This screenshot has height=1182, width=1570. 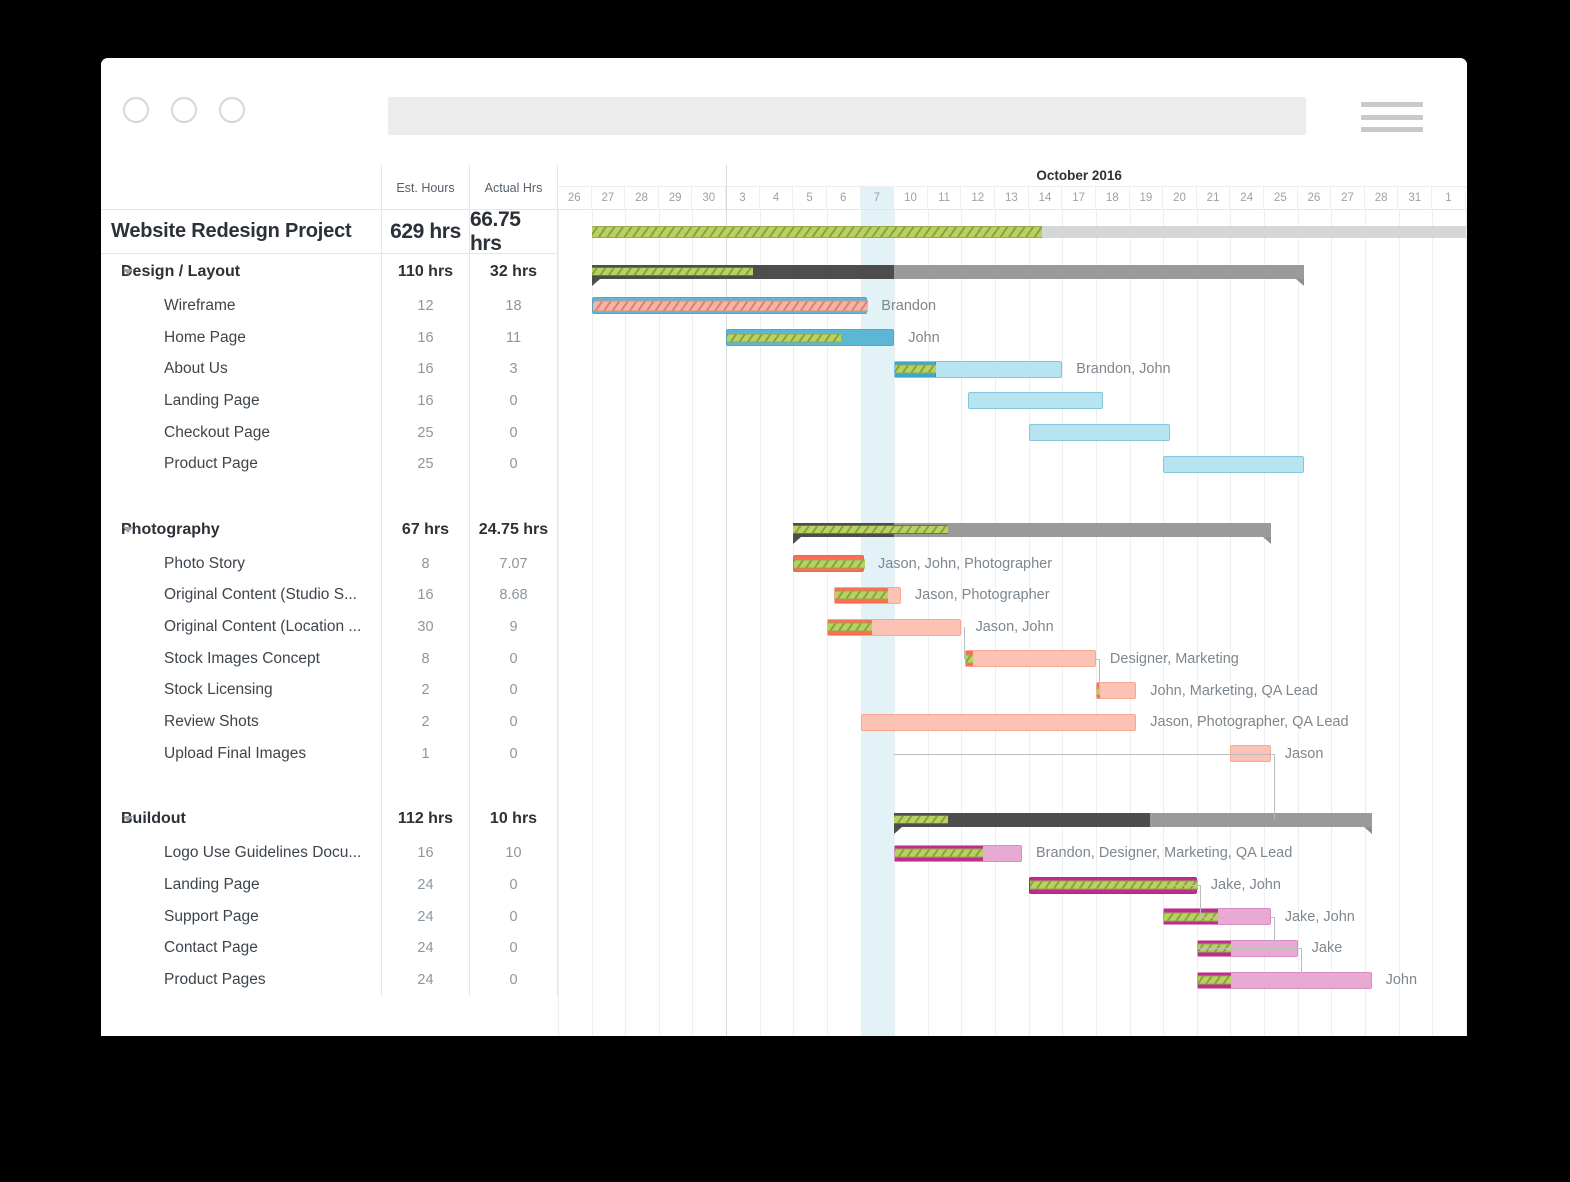 What do you see at coordinates (1028, 232) in the screenshot?
I see `project-summary-bar` at bounding box center [1028, 232].